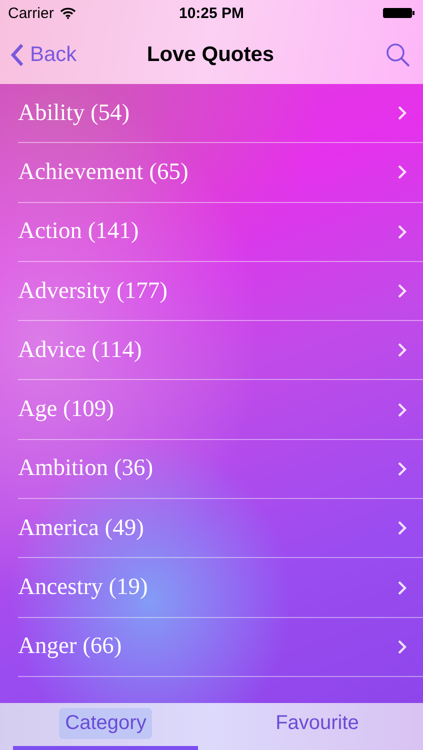 The image size is (423, 750). Describe the element at coordinates (212, 13) in the screenshot. I see `status-time: 10:25 PM` at that location.